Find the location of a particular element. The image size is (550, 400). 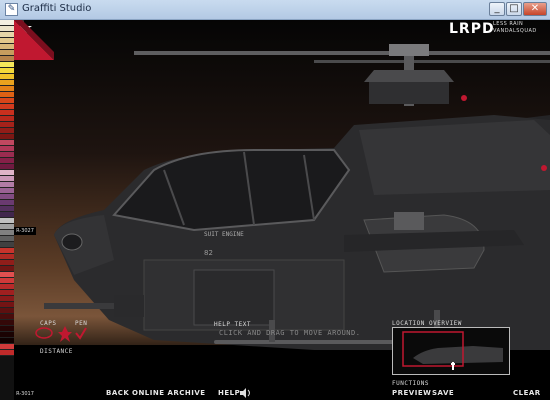

pen-icon is located at coordinates (81, 333).